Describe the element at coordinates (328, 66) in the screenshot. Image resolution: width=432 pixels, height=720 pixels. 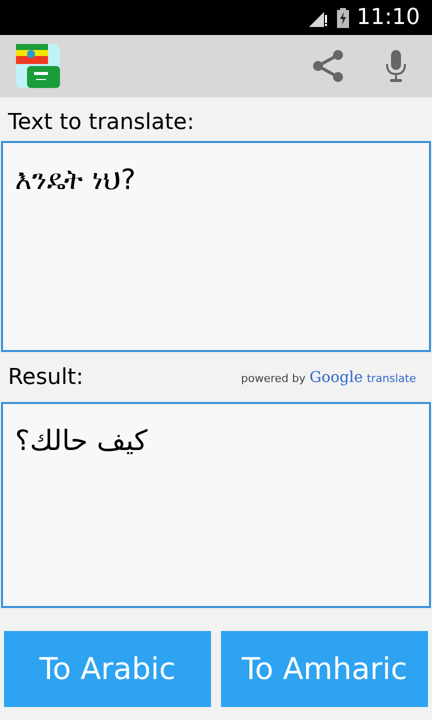
I see `share-icon` at that location.